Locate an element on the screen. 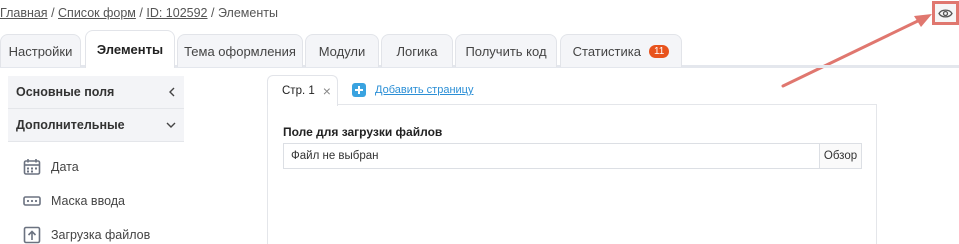 The image size is (959, 244). page-tab-1: Стр. 1 × is located at coordinates (302, 90).